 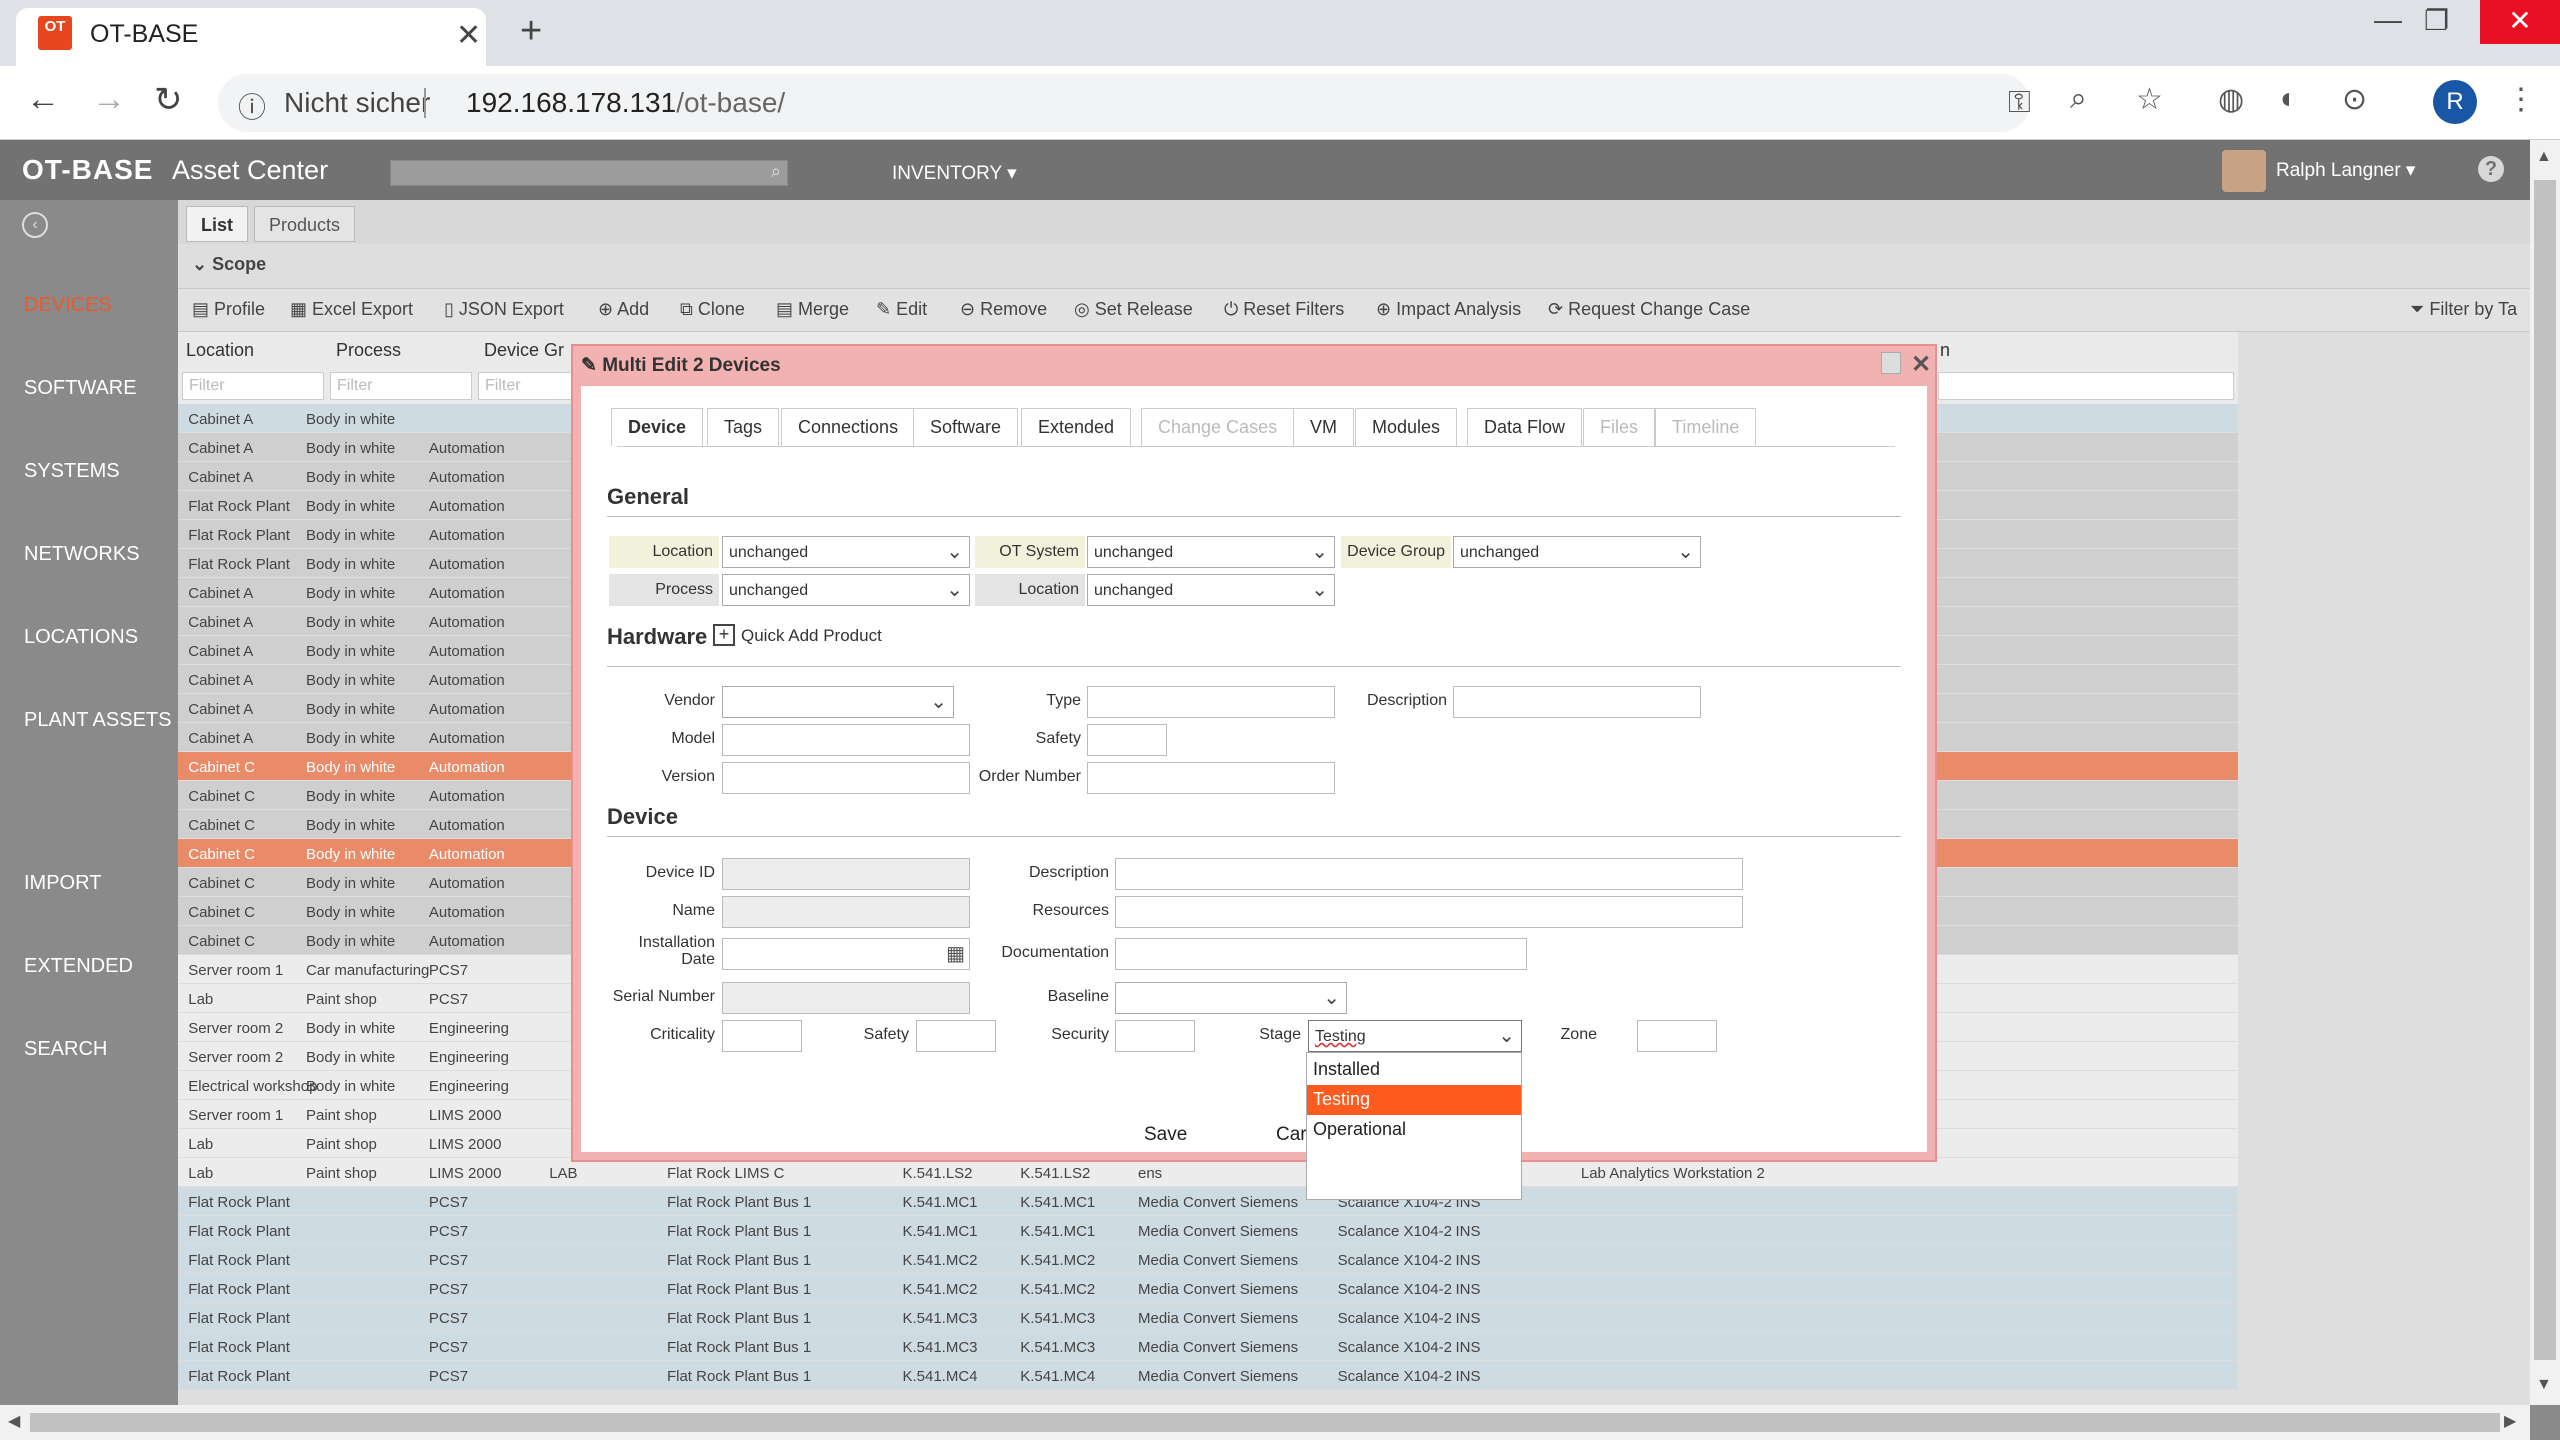 I want to click on filter-process-input: Filter, so click(x=401, y=386).